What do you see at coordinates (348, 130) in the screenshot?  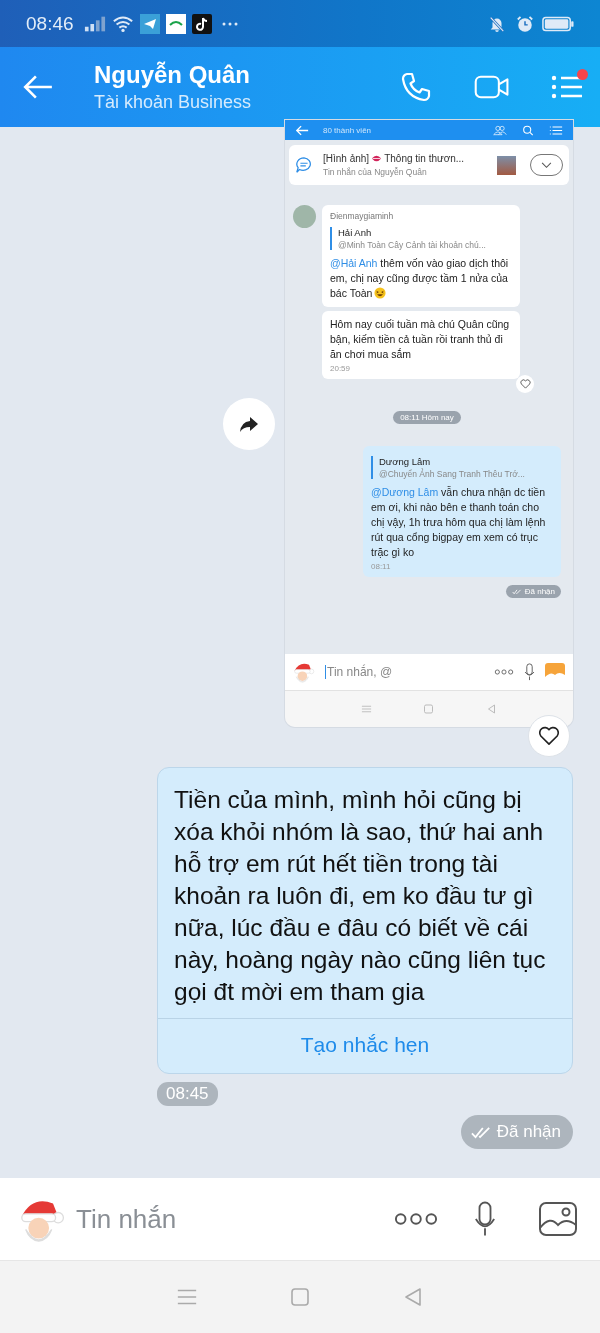 I see `member-count: 80 thành viên` at bounding box center [348, 130].